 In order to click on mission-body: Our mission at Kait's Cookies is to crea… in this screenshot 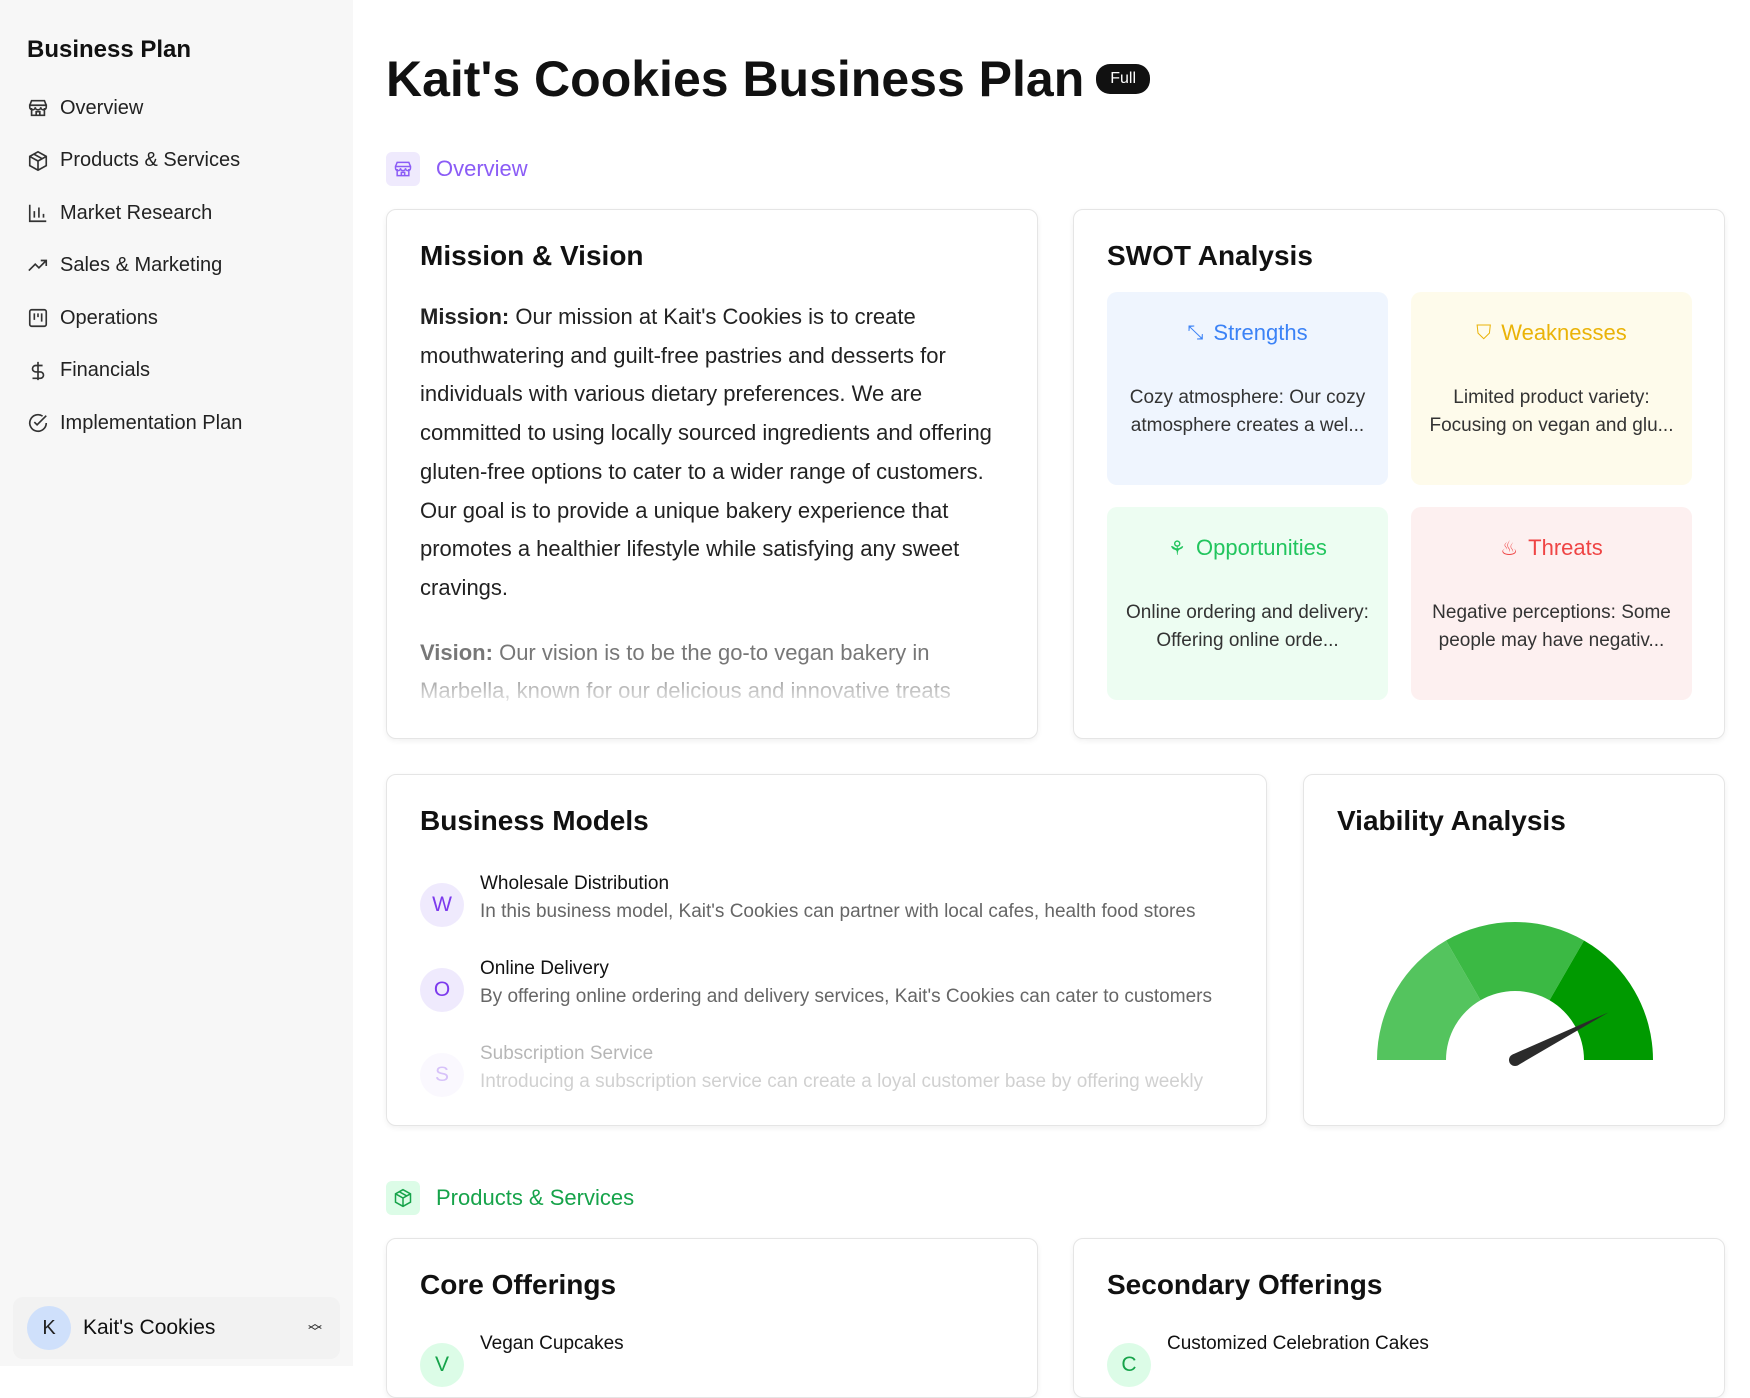, I will do `click(706, 452)`.